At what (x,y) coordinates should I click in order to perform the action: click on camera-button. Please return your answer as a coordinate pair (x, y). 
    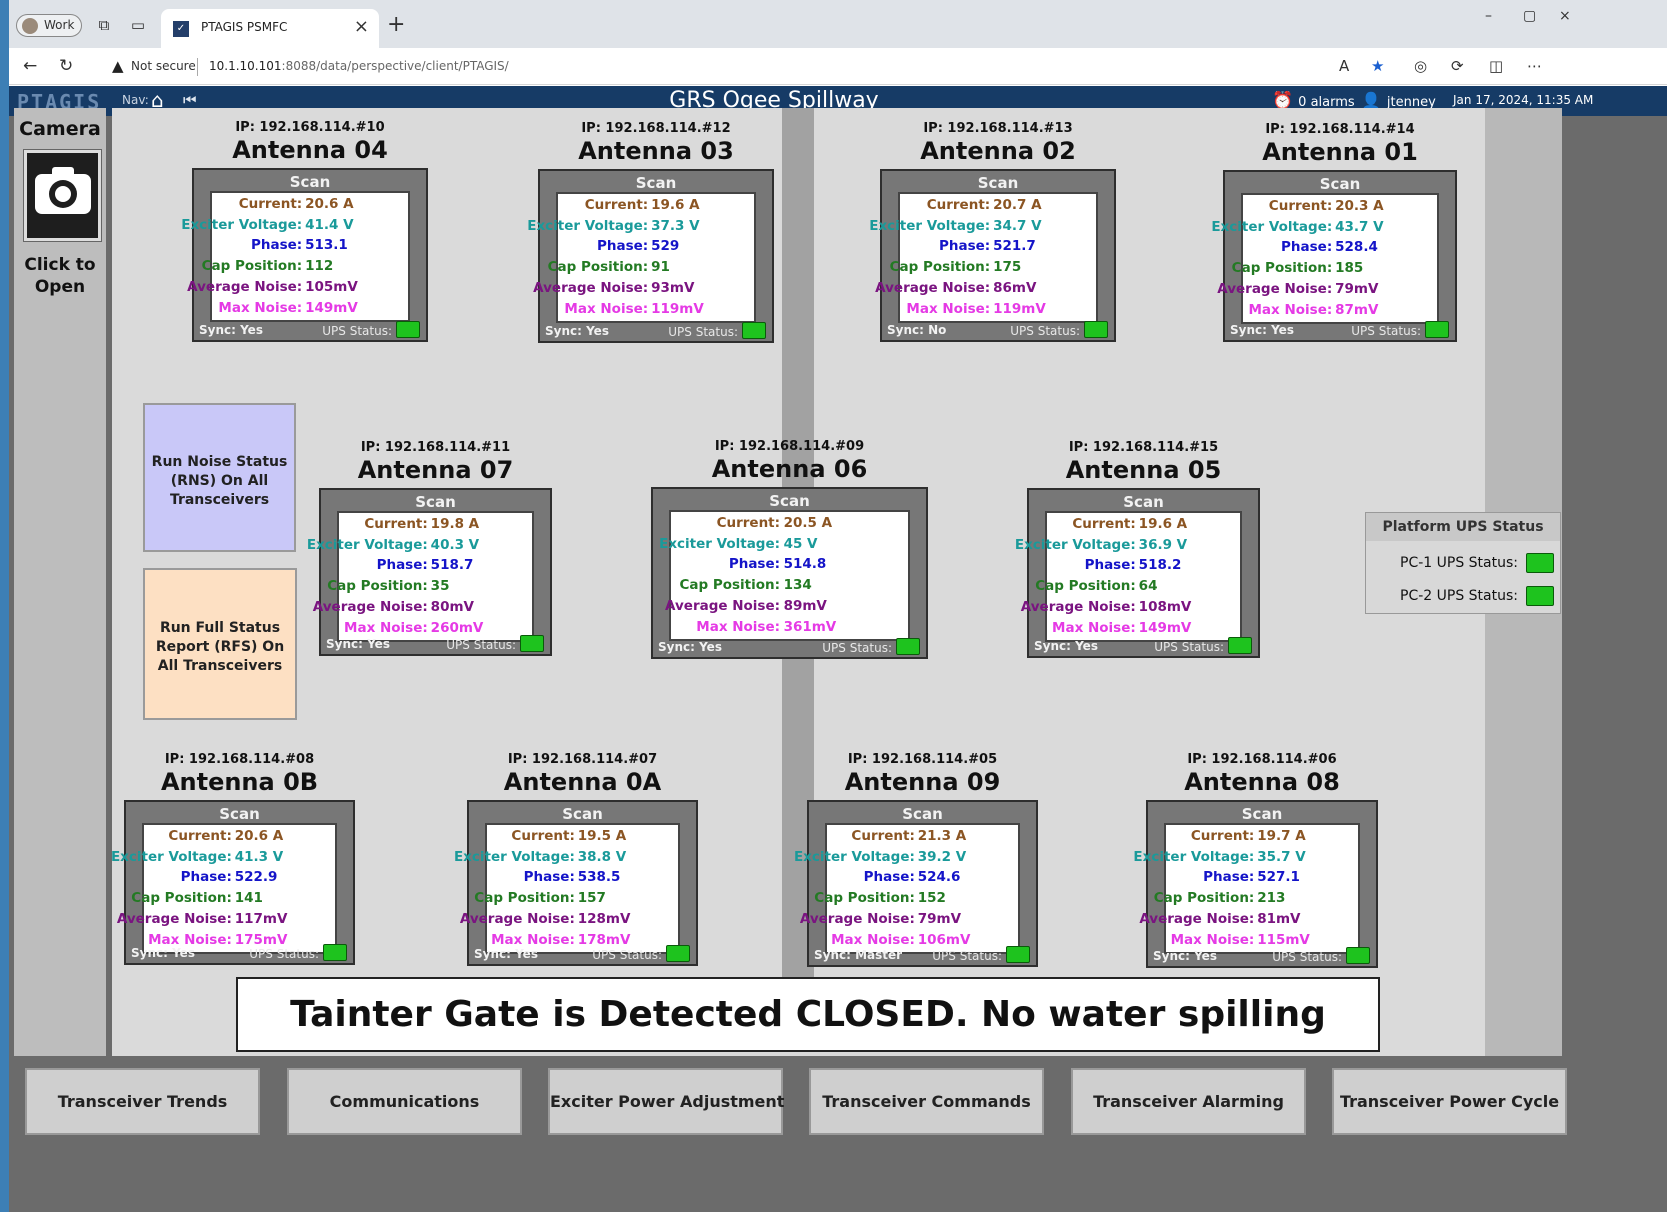
    Looking at the image, I should click on (62, 195).